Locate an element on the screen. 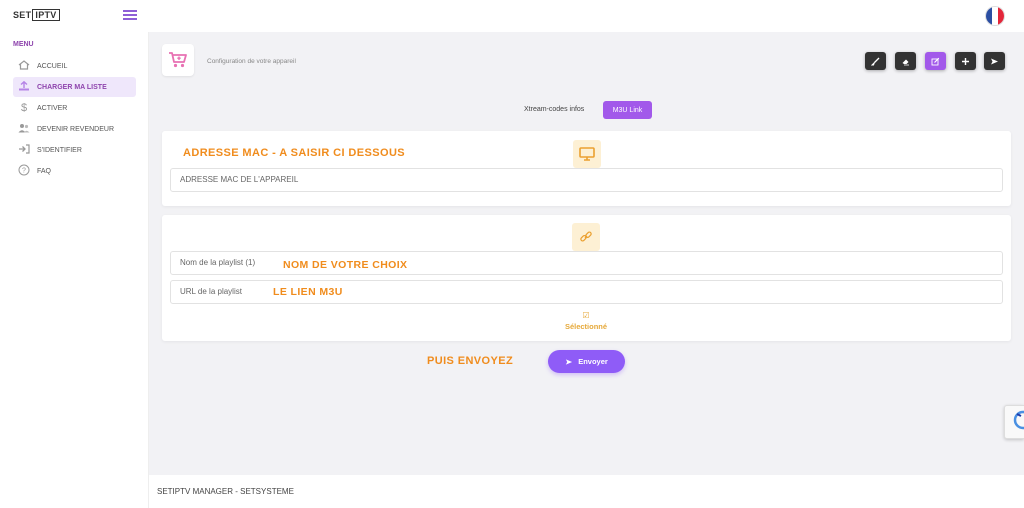  cart-icon is located at coordinates (178, 60).